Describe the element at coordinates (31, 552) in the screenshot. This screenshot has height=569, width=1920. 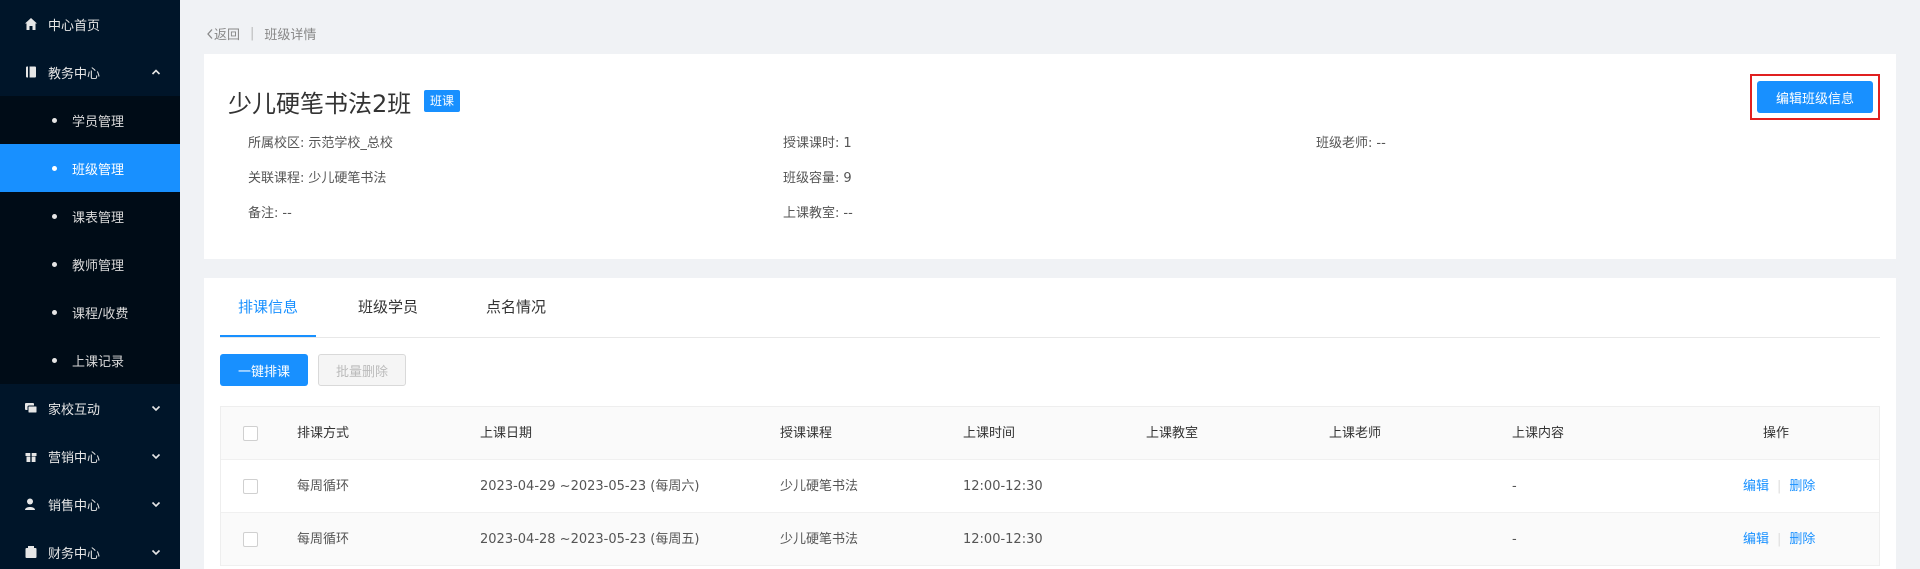
I see `finance-icon` at that location.